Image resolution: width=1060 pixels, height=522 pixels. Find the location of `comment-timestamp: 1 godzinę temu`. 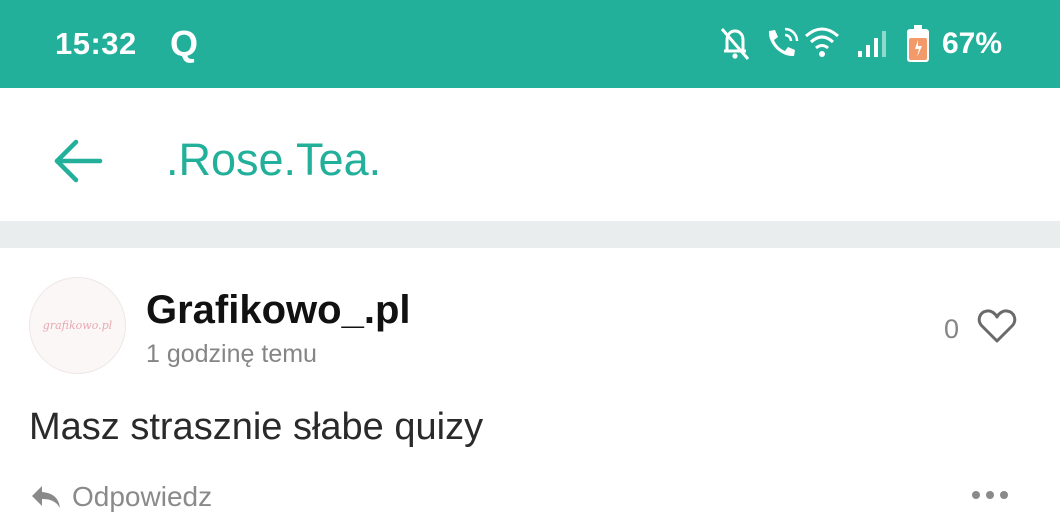

comment-timestamp: 1 godzinę temu is located at coordinates (231, 354).